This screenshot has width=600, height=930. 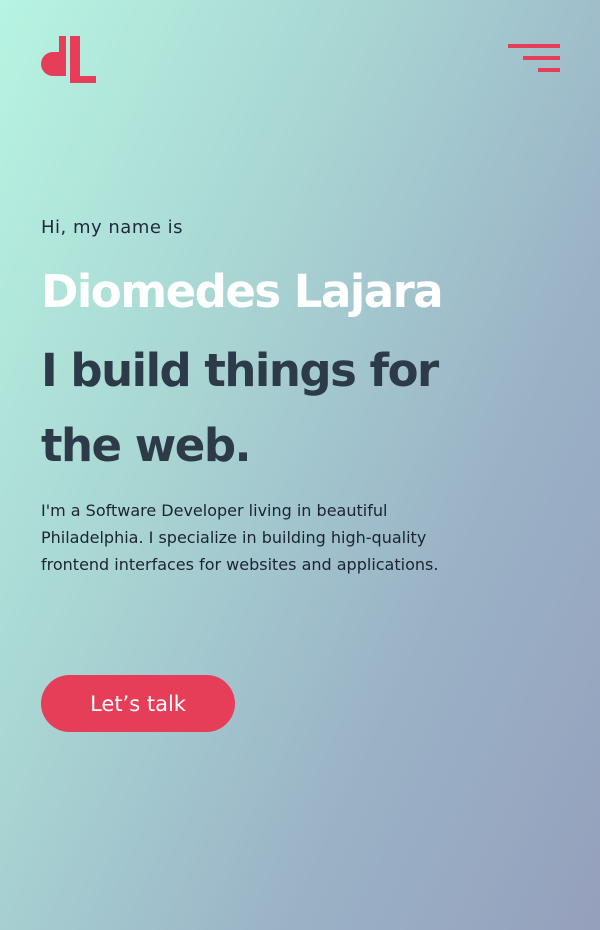 I want to click on lets-talk-button: Let’s talk, so click(x=138, y=703).